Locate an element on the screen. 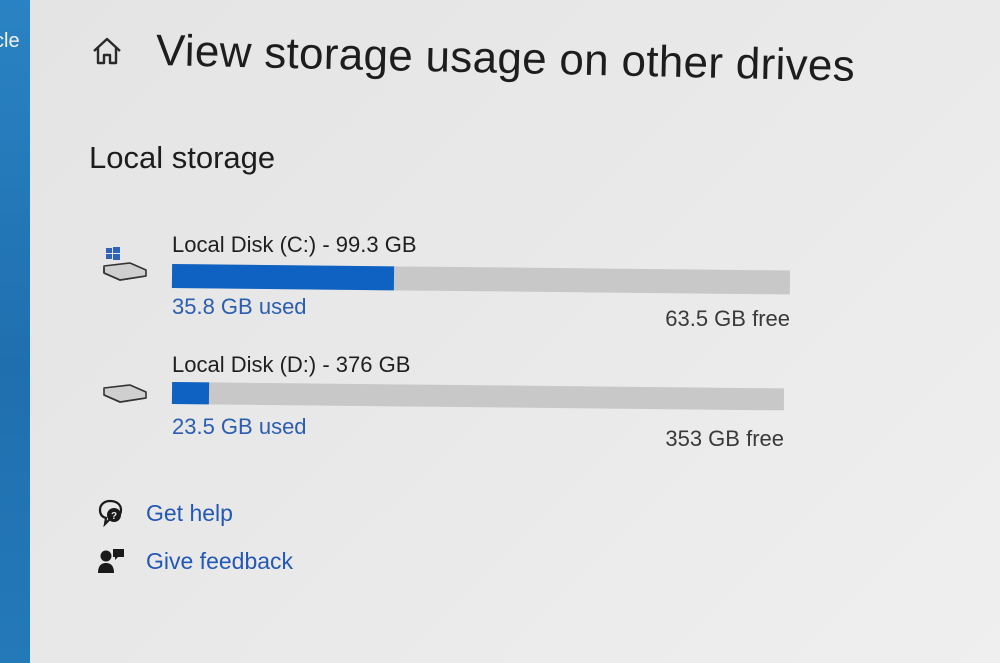 The width and height of the screenshot is (1000, 663). help-chat-icon: ? is located at coordinates (110, 513).